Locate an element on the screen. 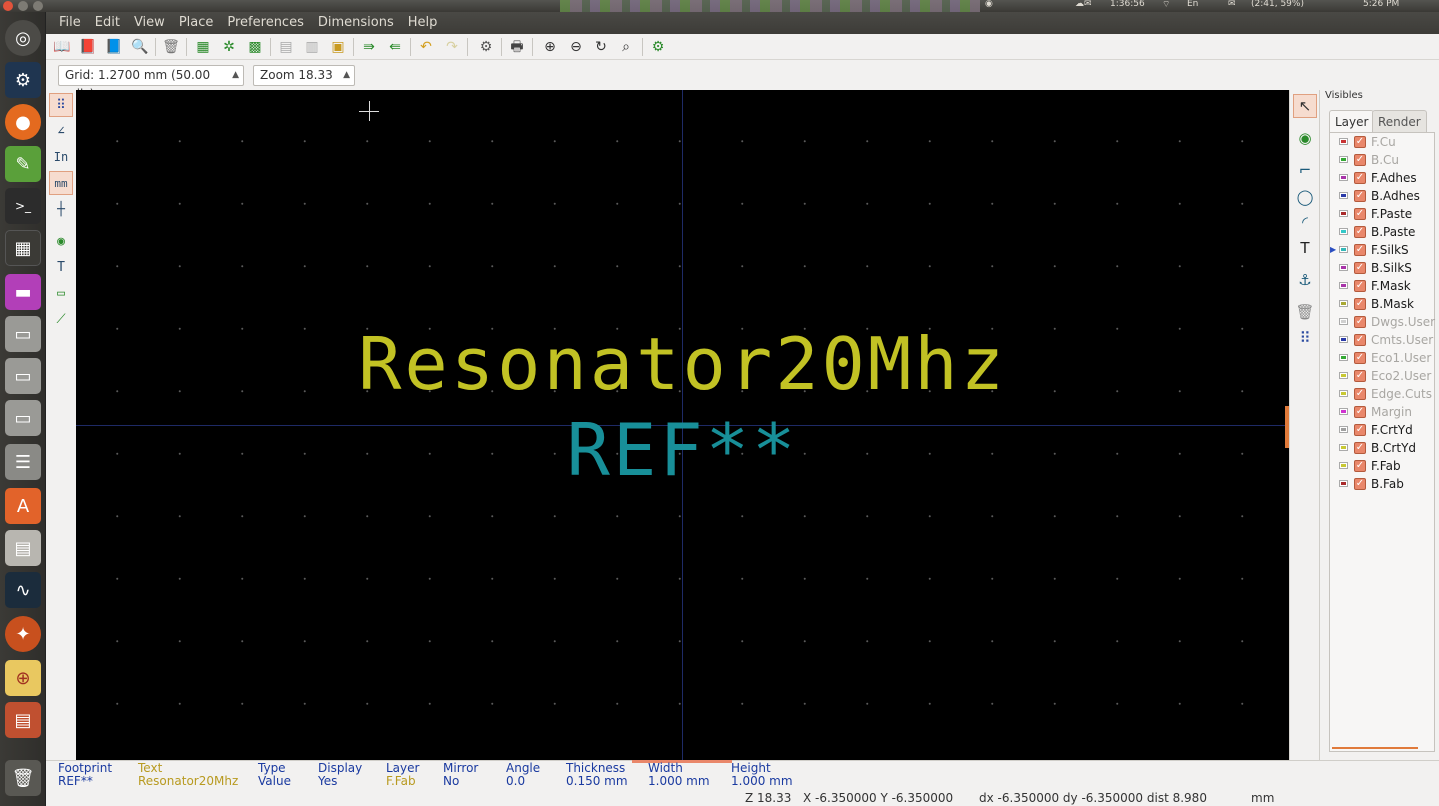 The height and width of the screenshot is (806, 1439). layer-row: ✓ B.Fab is located at coordinates (1382, 484).